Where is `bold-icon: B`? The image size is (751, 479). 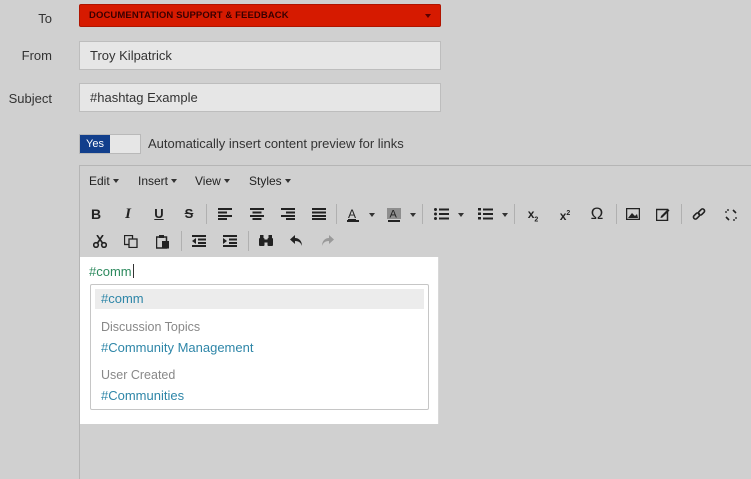 bold-icon: B is located at coordinates (96, 214).